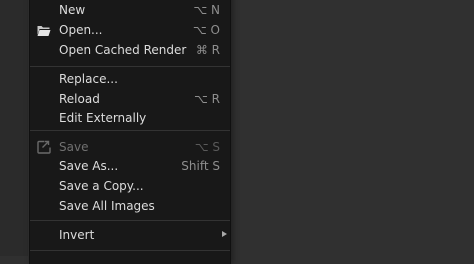  Describe the element at coordinates (103, 118) in the screenshot. I see `menu-item-label: Edit Externally` at that location.